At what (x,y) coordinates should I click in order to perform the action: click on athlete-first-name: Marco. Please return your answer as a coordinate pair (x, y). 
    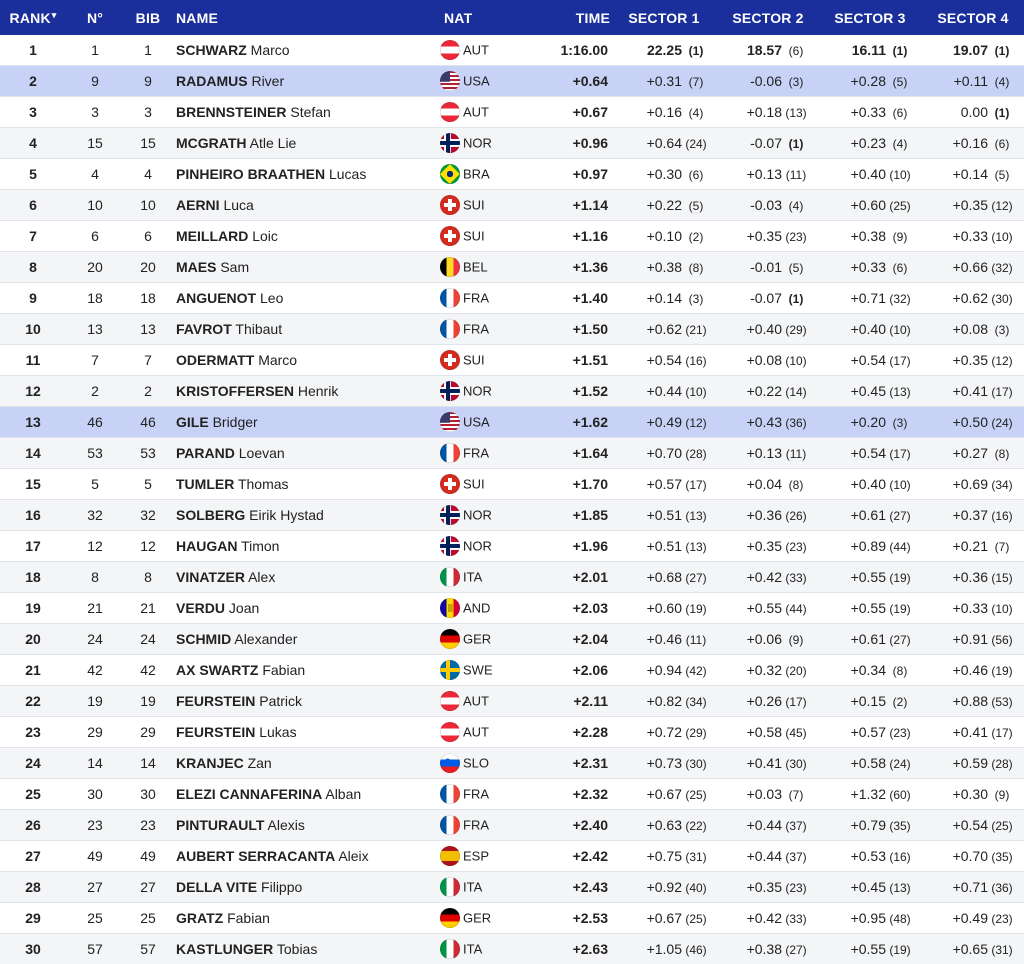
    Looking at the image, I should click on (277, 360).